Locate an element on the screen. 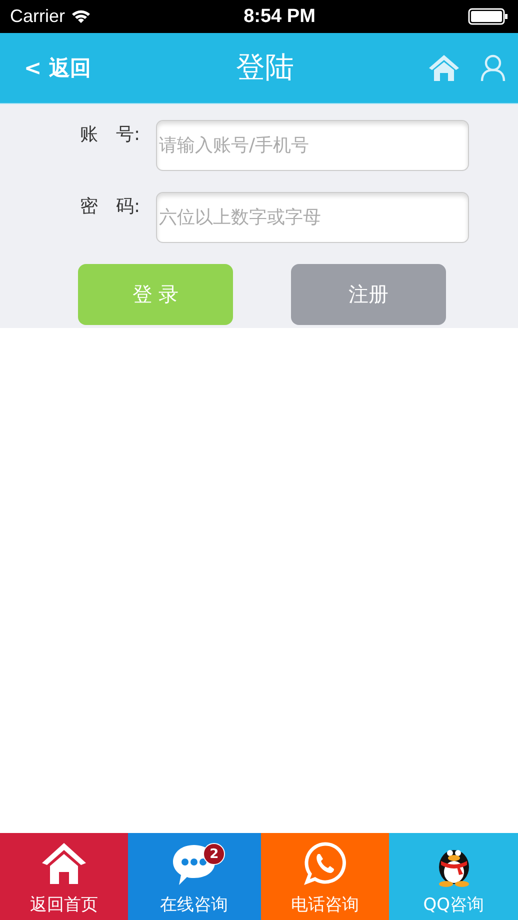 The image size is (518, 920). back-link: < 返回 is located at coordinates (57, 68).